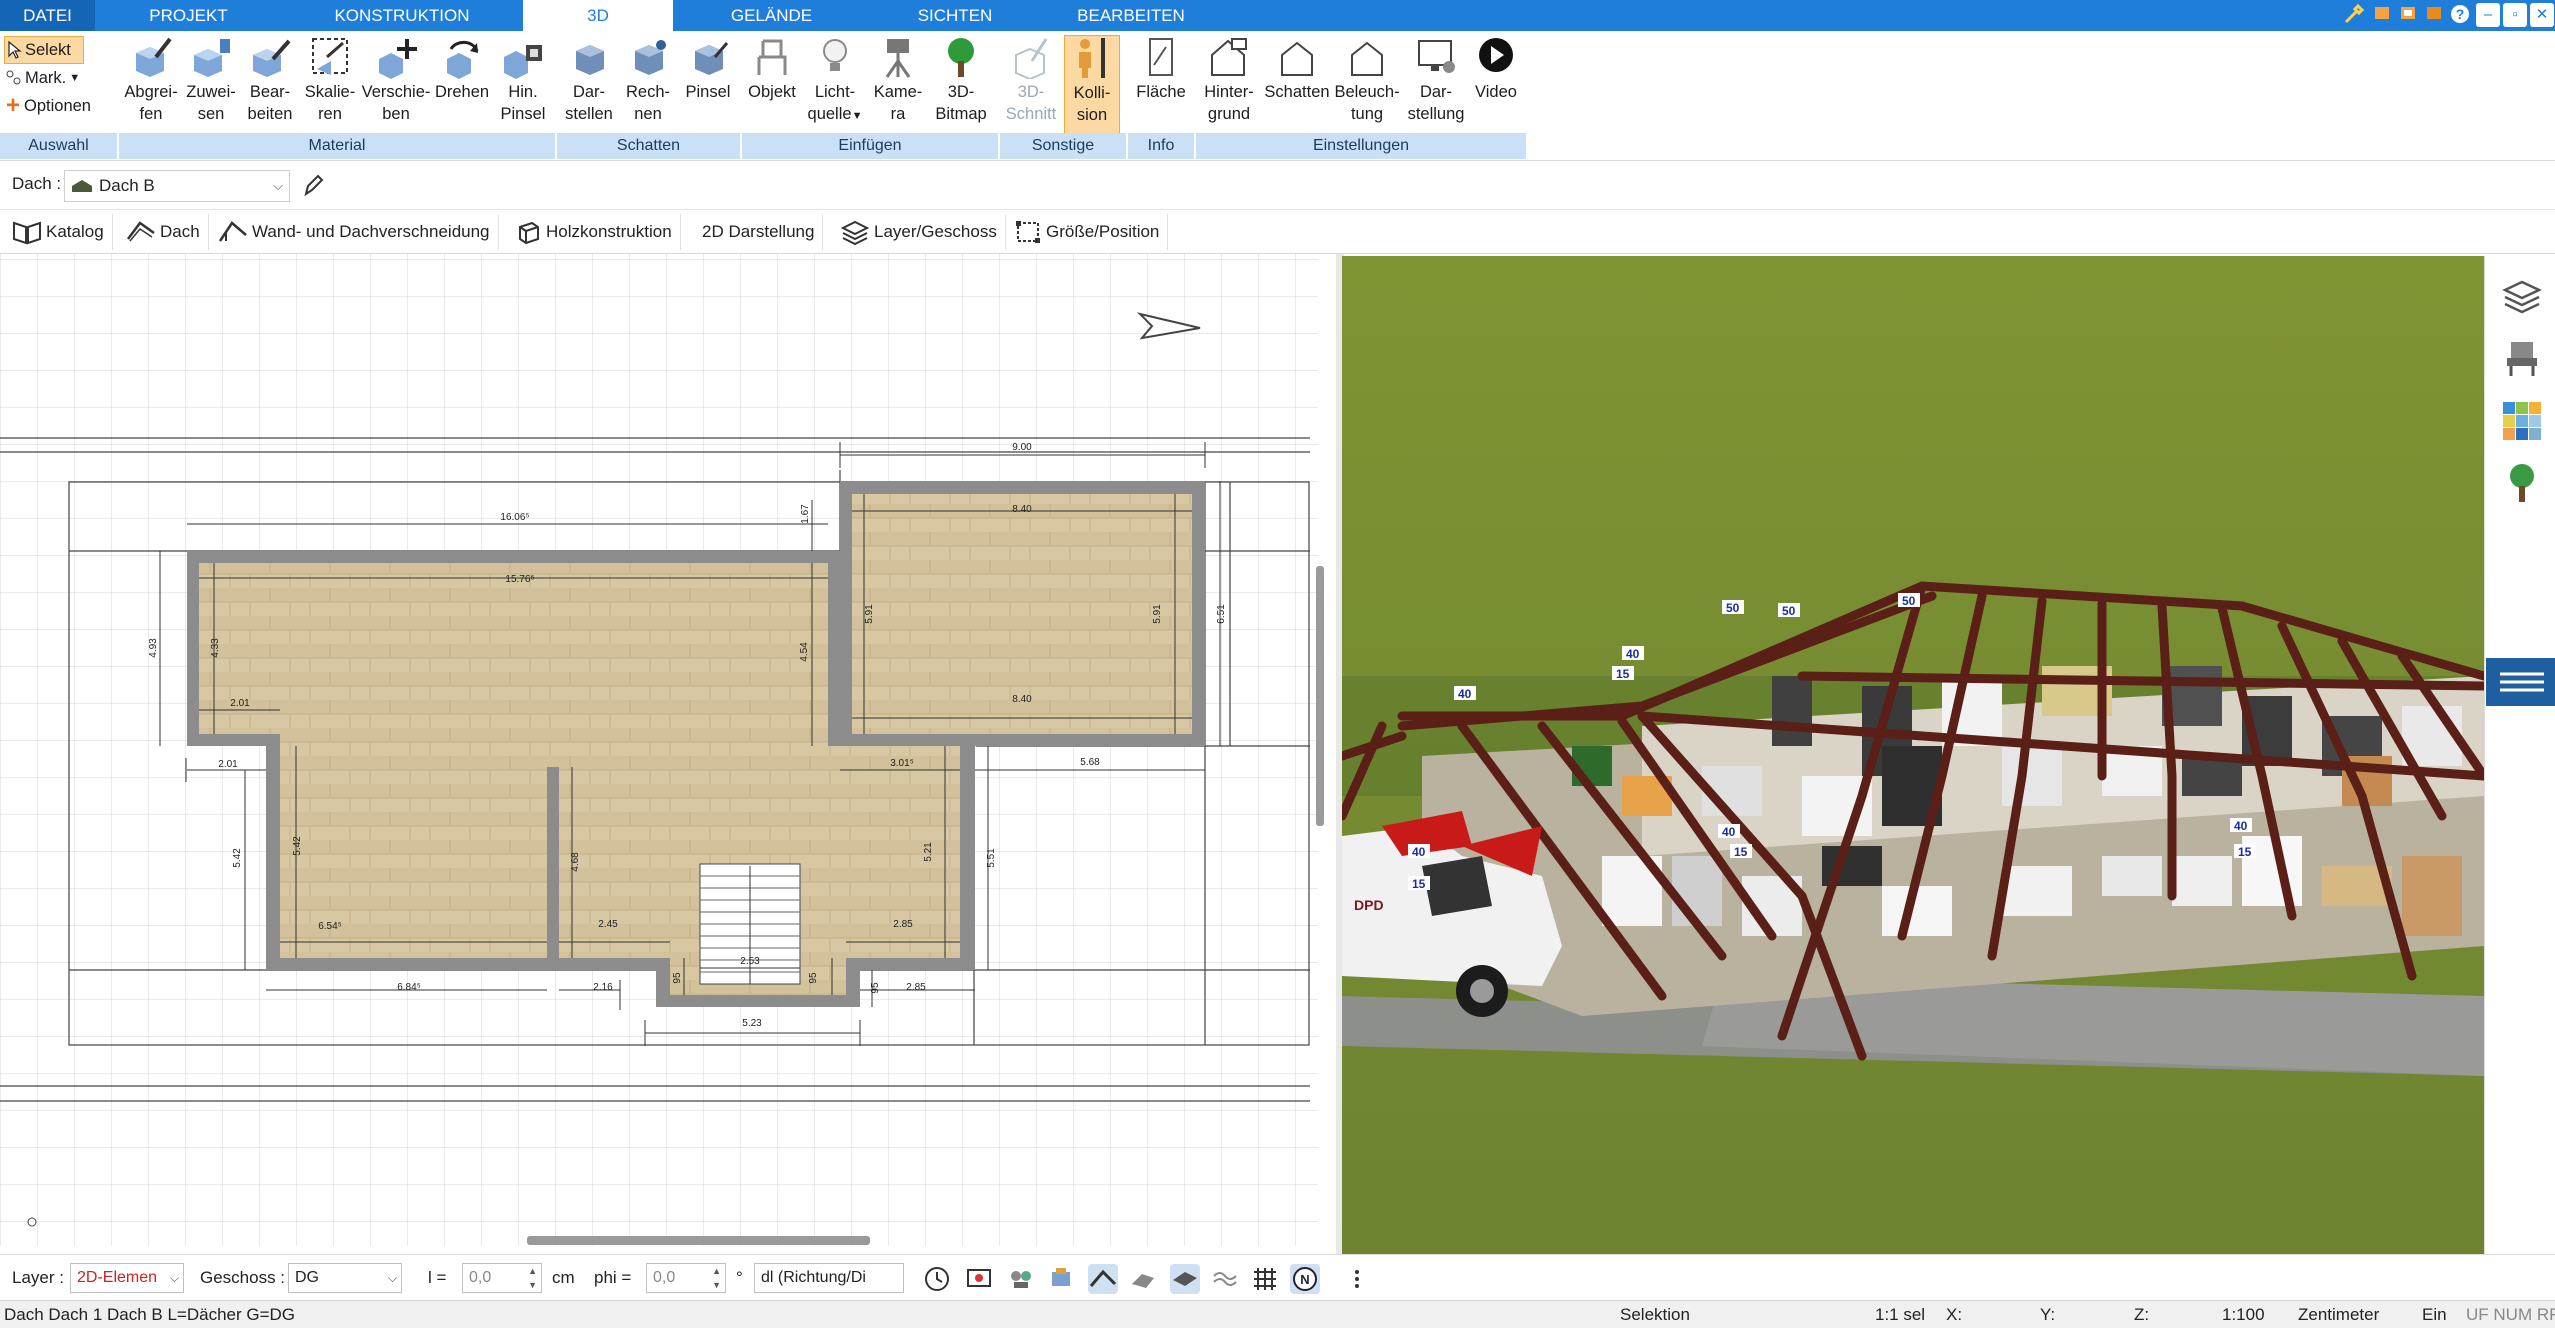  What do you see at coordinates (829, 1278) in the screenshot?
I see `direction-select: dl (Richtung/Di` at bounding box center [829, 1278].